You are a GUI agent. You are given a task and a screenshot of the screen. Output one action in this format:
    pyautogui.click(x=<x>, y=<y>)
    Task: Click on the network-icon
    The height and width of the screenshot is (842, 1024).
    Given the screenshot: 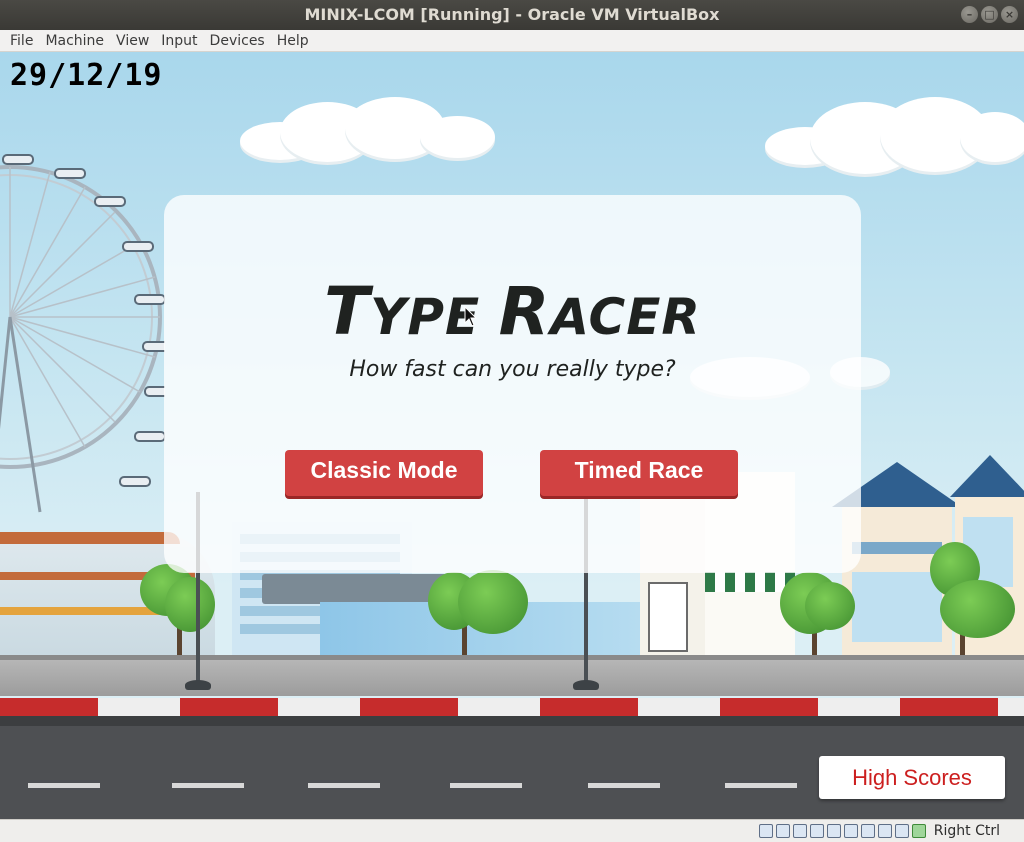 What is the action you would take?
    pyautogui.click(x=817, y=831)
    